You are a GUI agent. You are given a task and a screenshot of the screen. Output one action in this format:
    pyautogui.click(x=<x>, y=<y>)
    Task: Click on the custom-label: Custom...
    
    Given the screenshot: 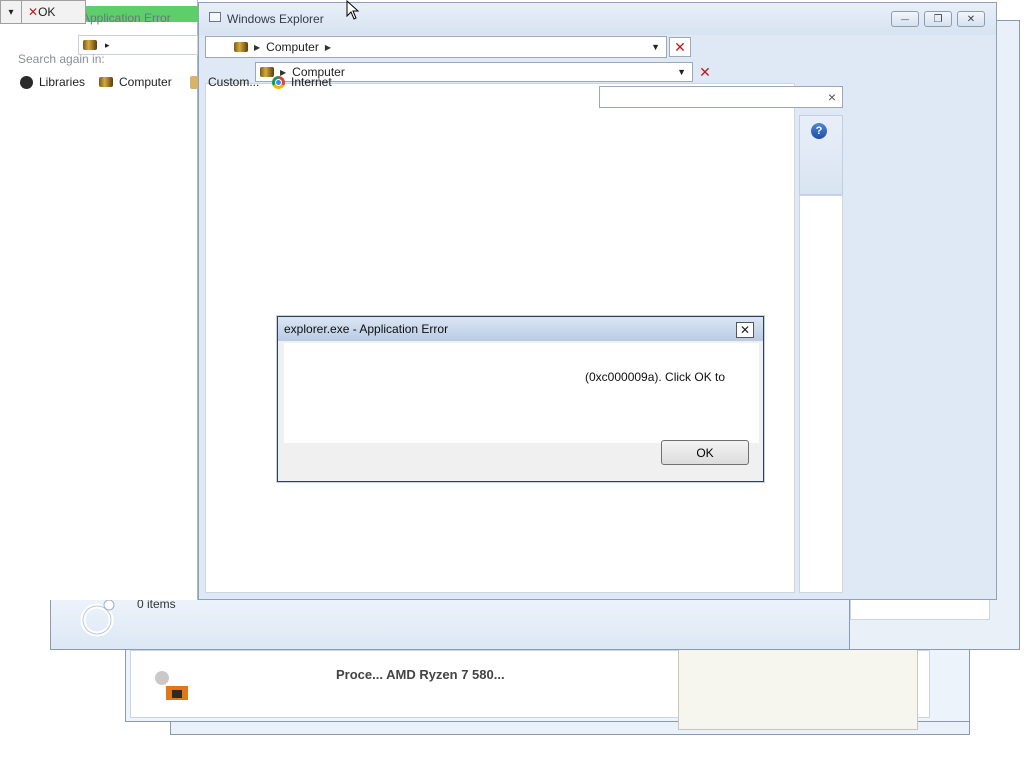 What is the action you would take?
    pyautogui.click(x=234, y=82)
    